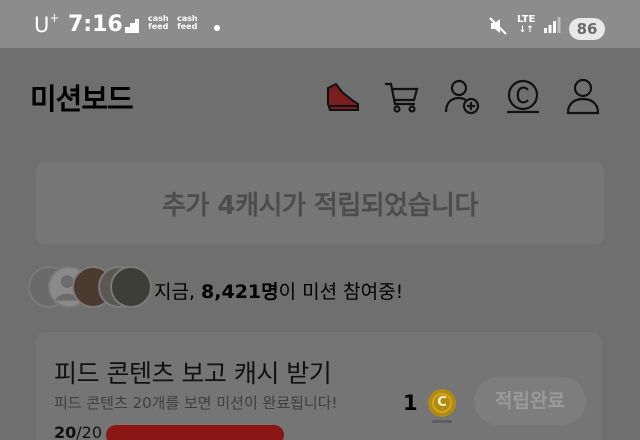 The height and width of the screenshot is (440, 640). What do you see at coordinates (583, 96) in the screenshot?
I see `profile-icon` at bounding box center [583, 96].